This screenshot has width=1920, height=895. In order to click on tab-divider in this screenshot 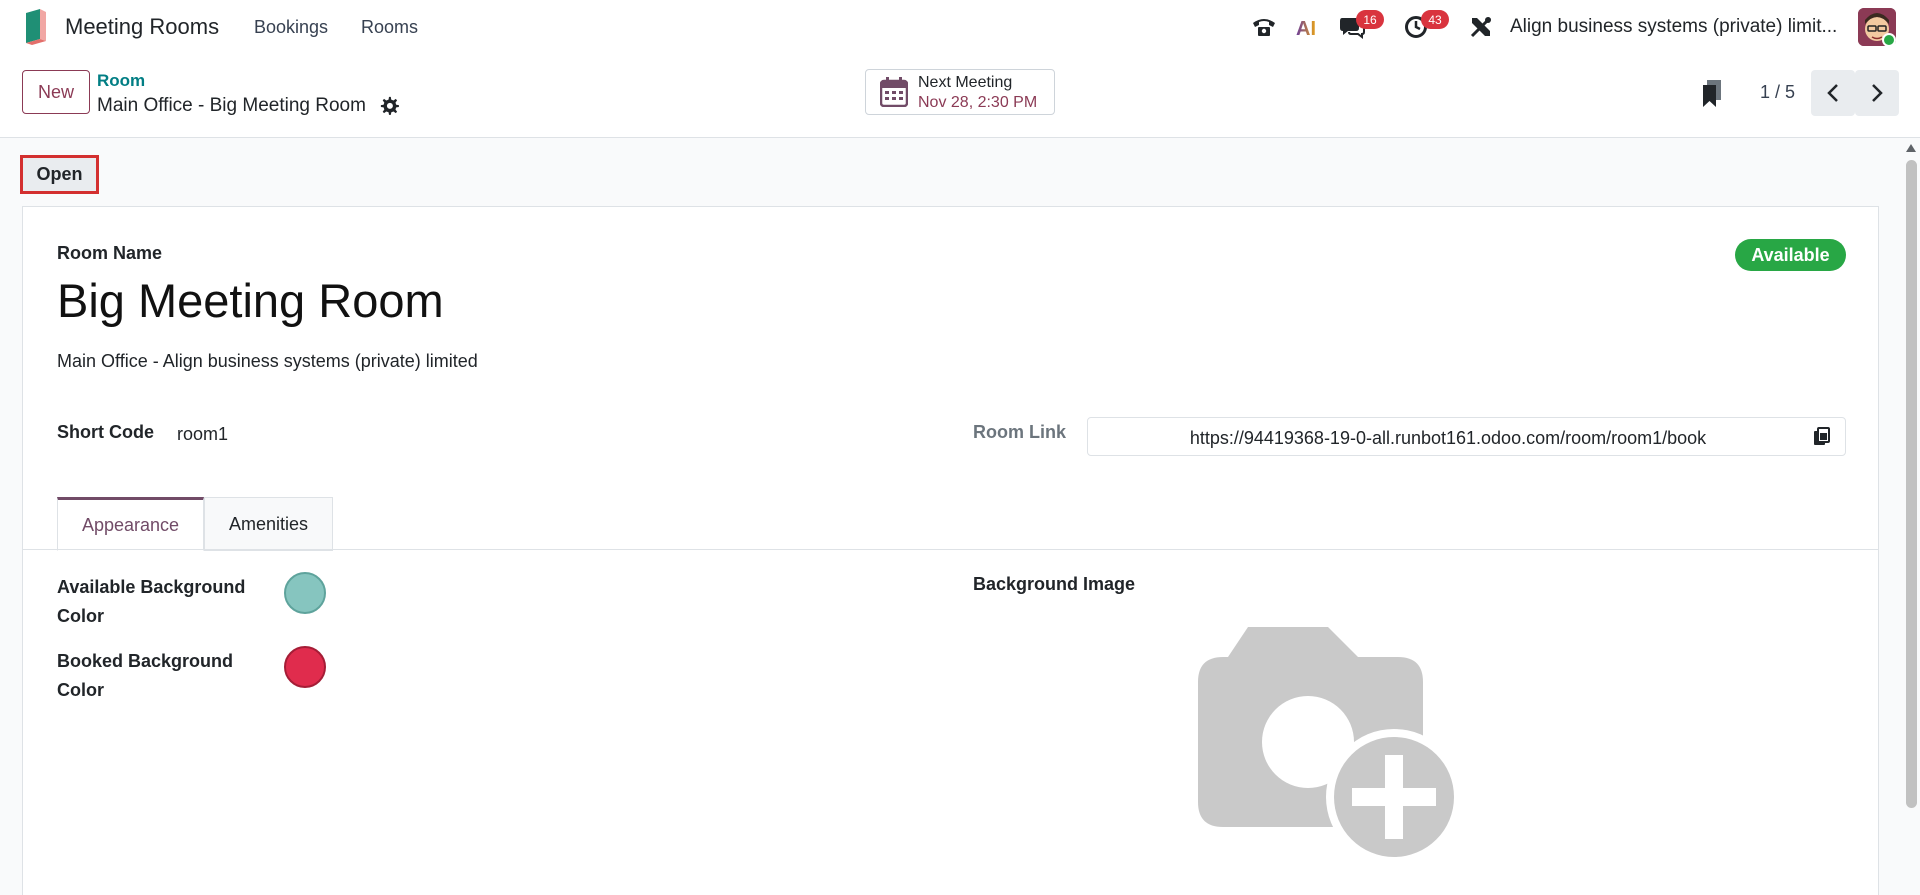, I will do `click(950, 549)`.